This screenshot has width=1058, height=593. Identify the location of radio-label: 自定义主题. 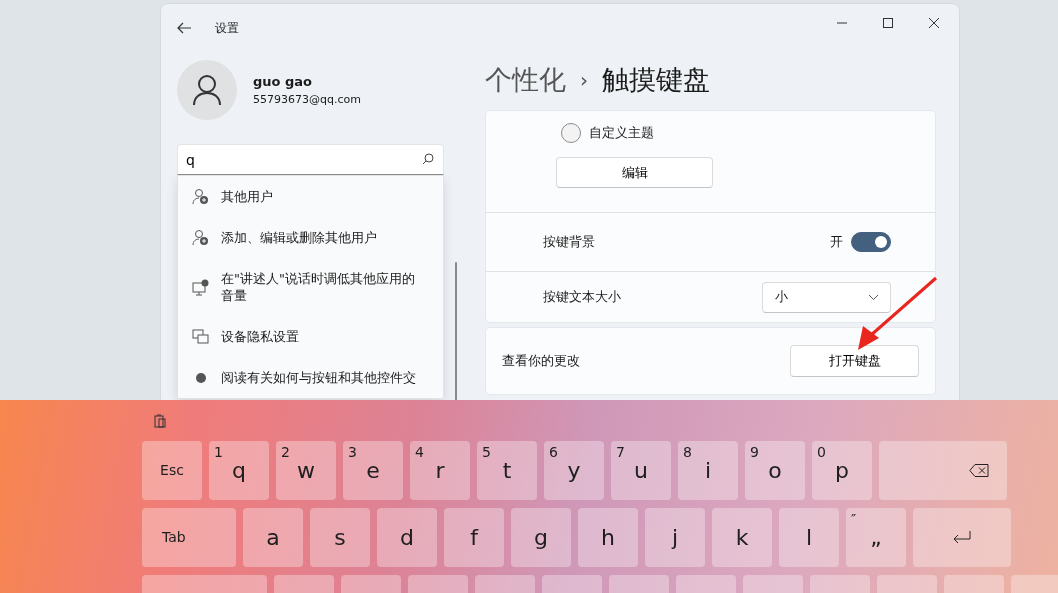
(621, 133).